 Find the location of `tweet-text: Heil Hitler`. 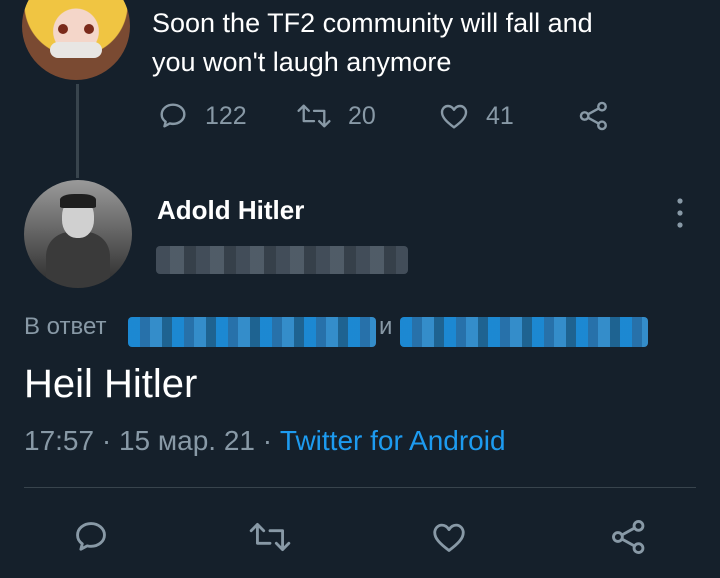

tweet-text: Heil Hitler is located at coordinates (111, 384).